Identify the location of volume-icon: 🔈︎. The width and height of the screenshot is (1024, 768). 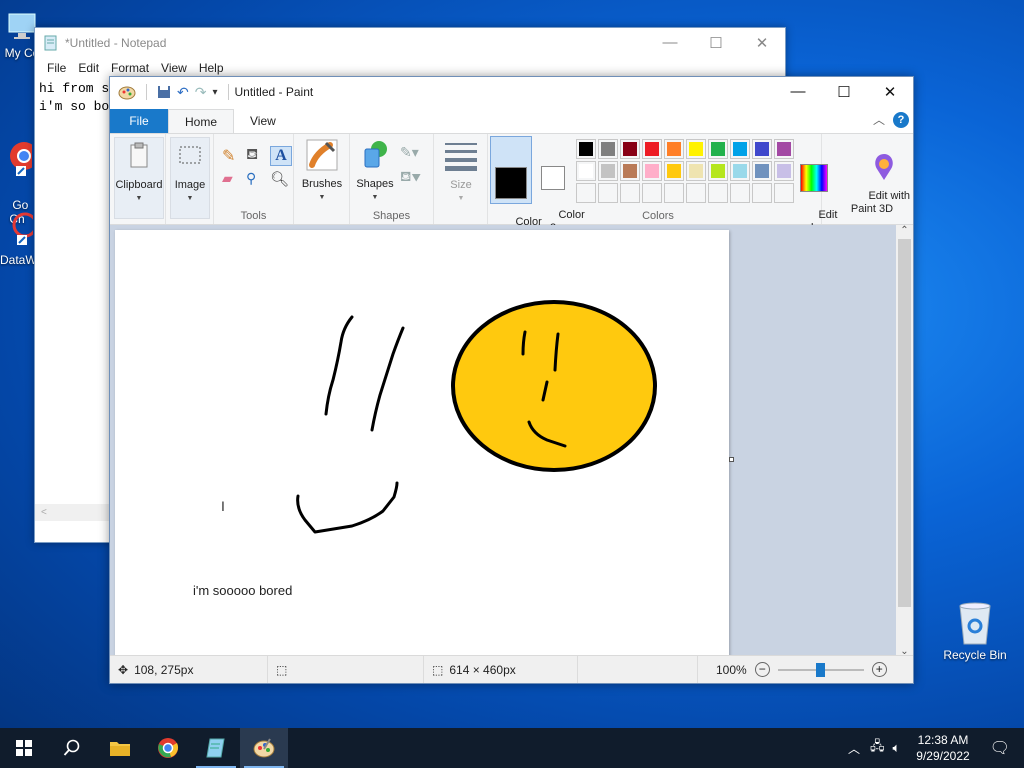
(896, 748).